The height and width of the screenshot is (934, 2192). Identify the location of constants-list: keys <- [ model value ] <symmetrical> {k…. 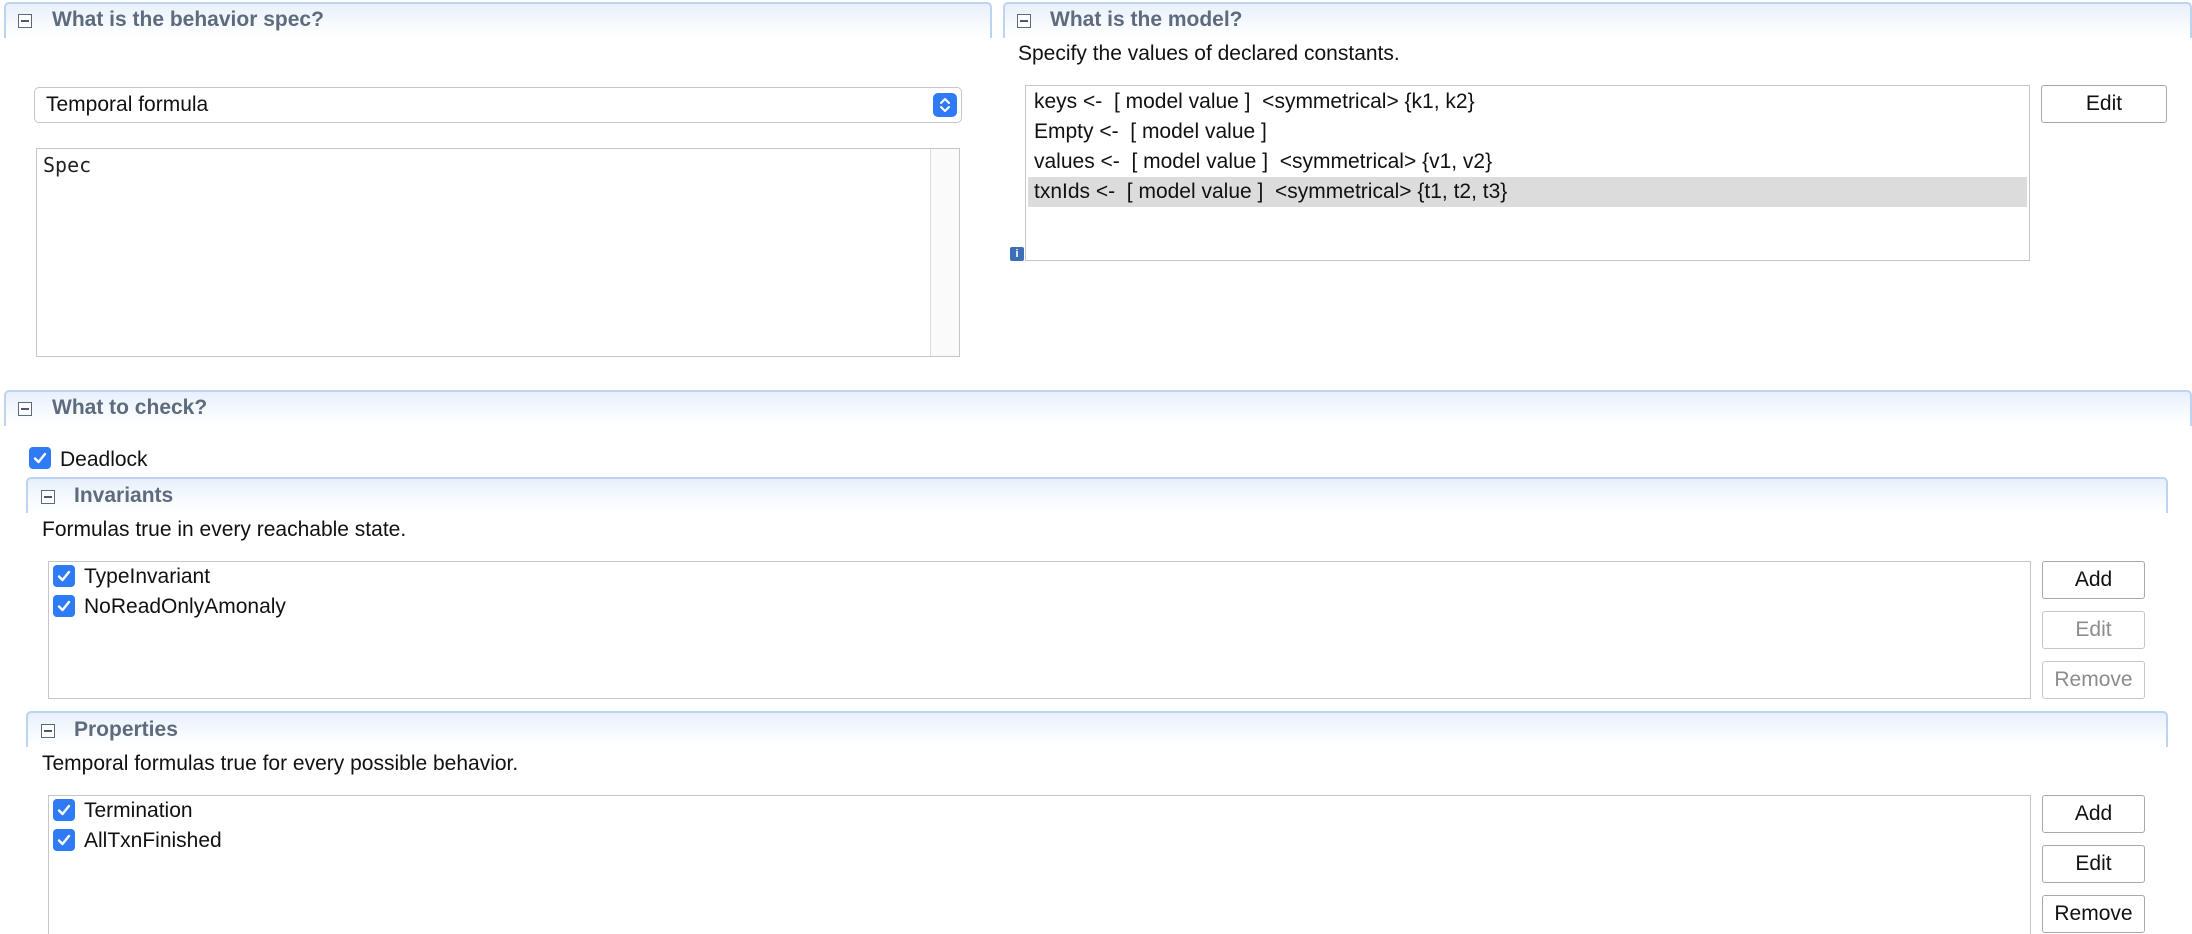
(1527, 173).